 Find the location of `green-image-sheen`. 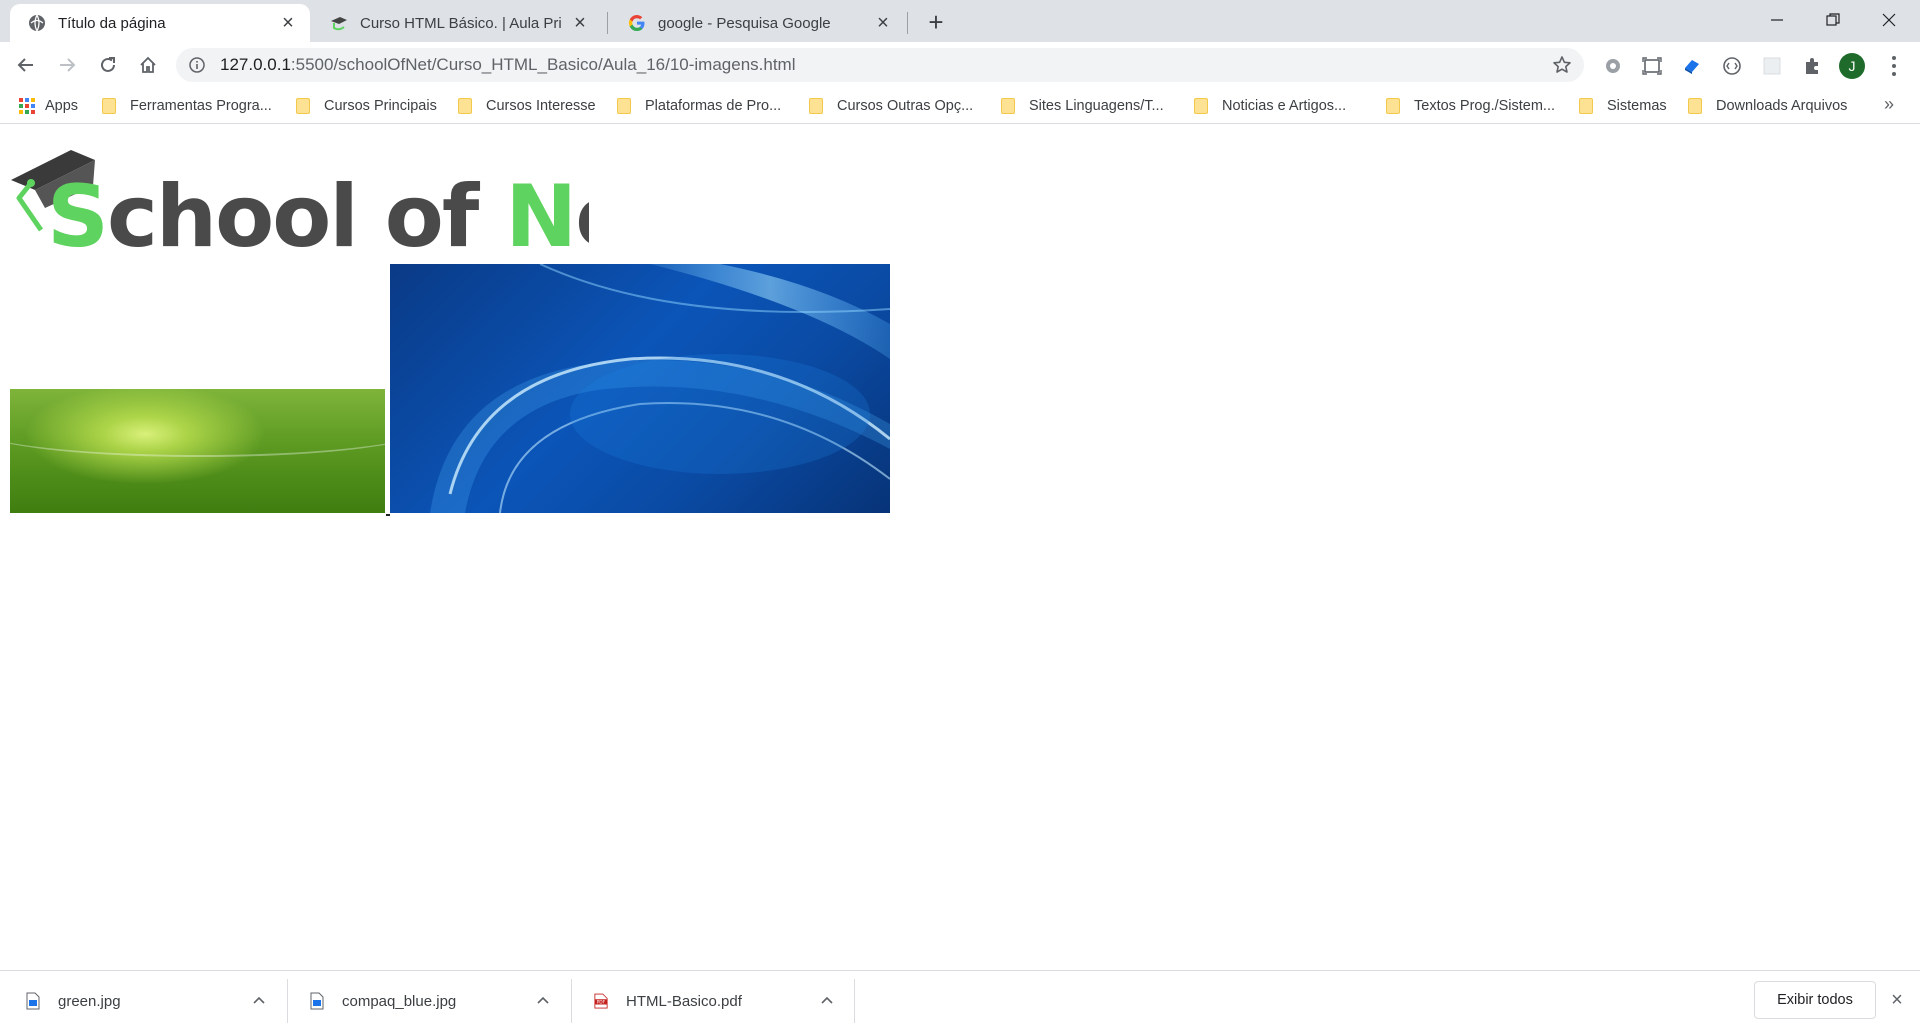

green-image-sheen is located at coordinates (197, 427).